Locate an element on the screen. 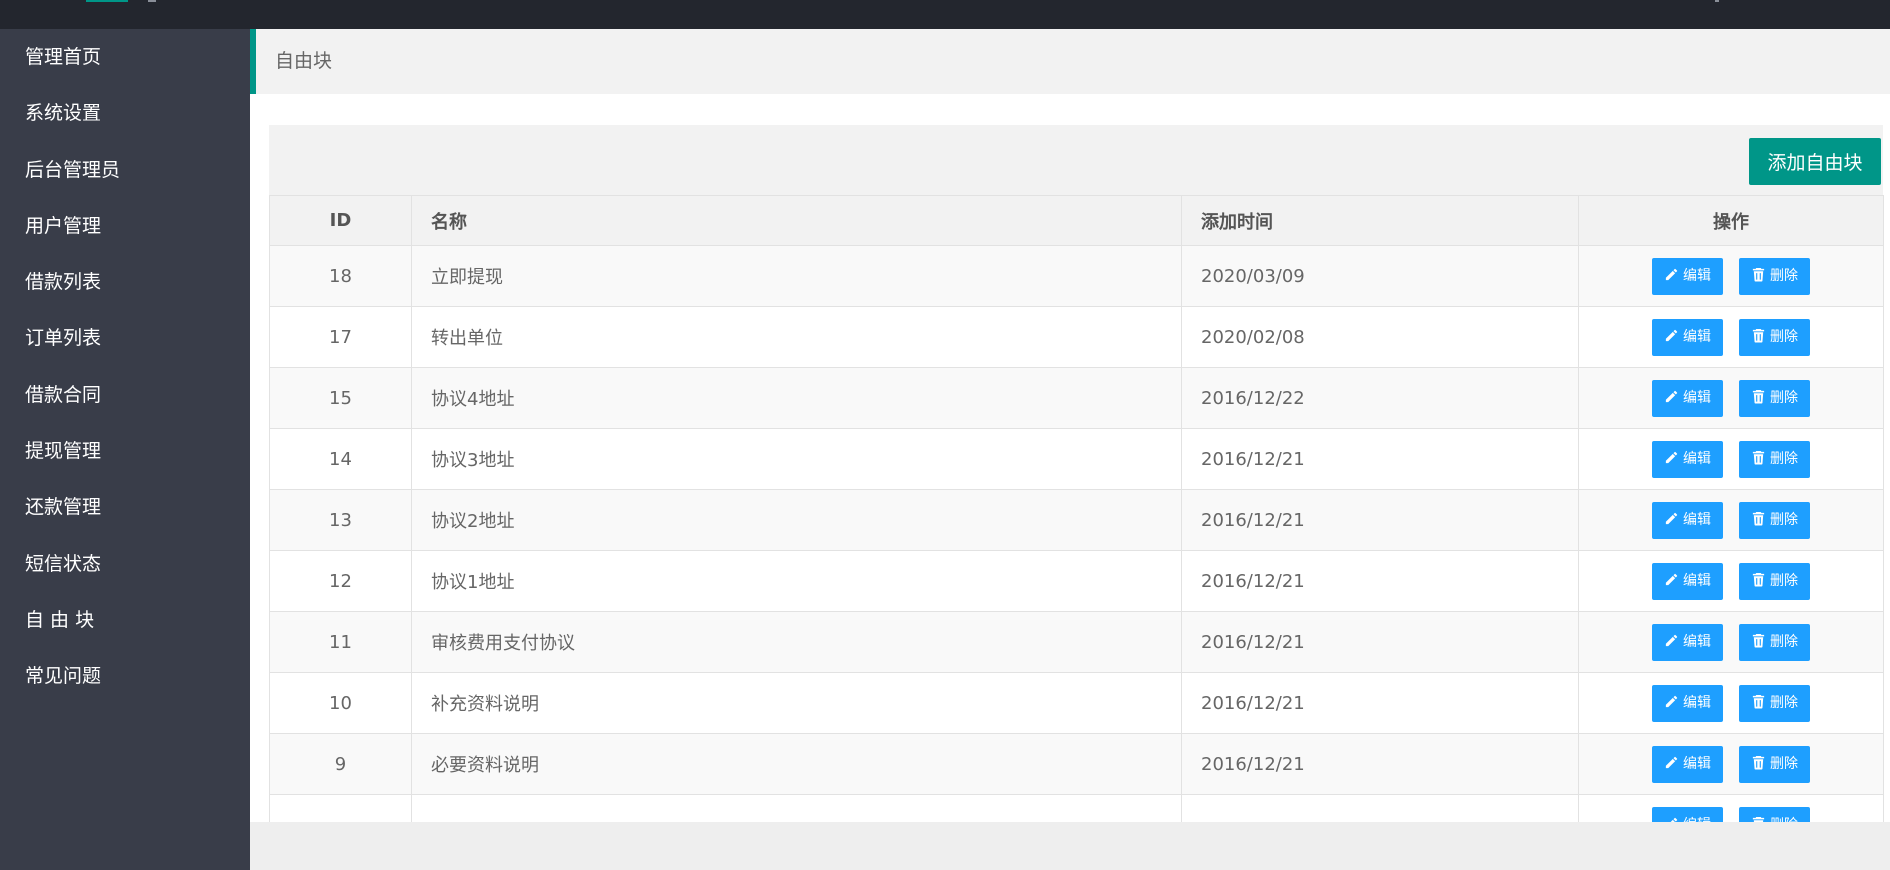 The width and height of the screenshot is (1890, 870). user-menu-fragment is located at coordinates (1717, 1).